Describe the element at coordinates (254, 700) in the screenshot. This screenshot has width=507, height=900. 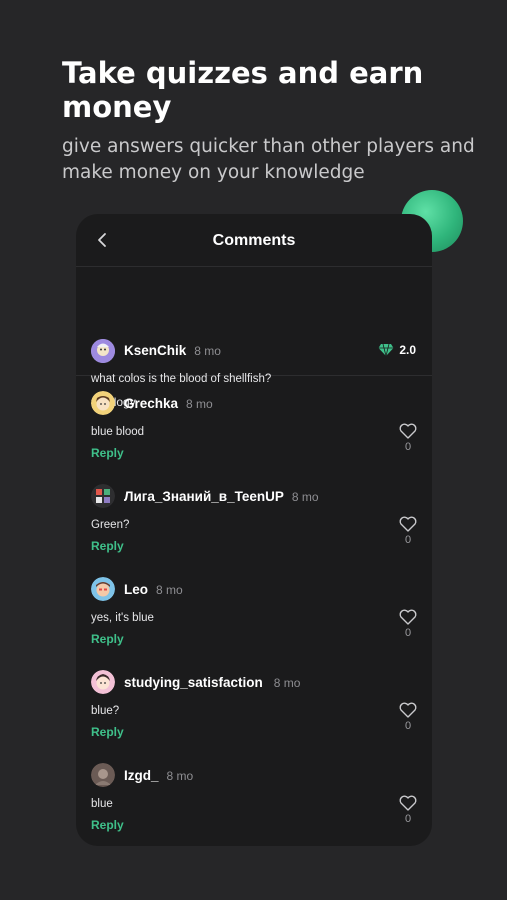
I see `comment-item: studying_satisfaction 8 mo blue? Reply 0` at that location.